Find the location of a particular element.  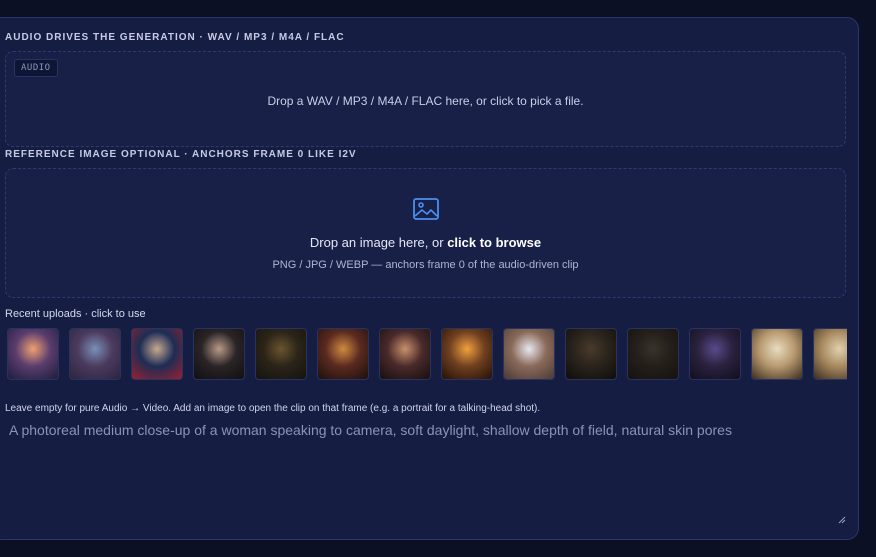

thumb-fairy-figure is located at coordinates (95, 354).